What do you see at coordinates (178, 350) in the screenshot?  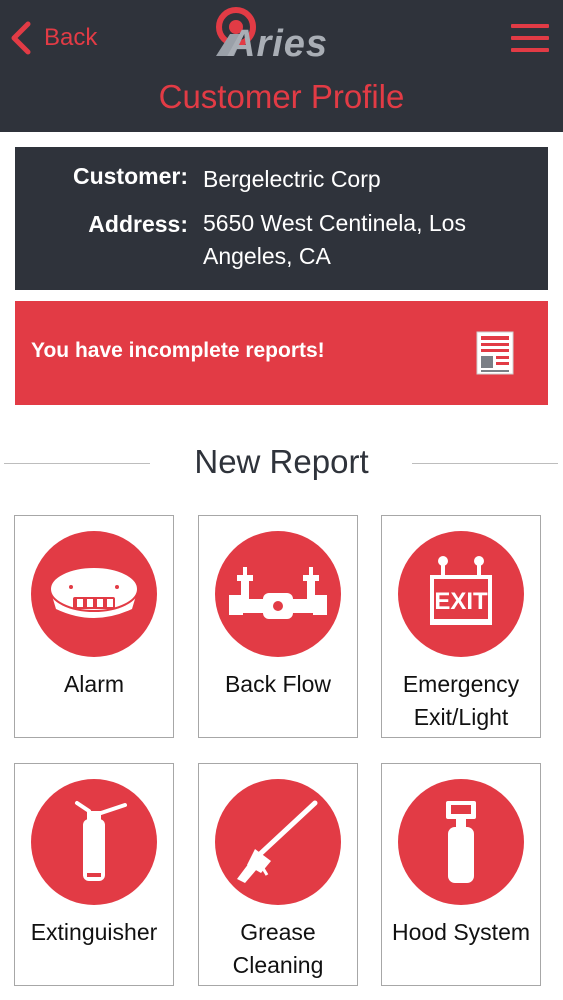 I see `alert-text: You have incomplete reports!` at bounding box center [178, 350].